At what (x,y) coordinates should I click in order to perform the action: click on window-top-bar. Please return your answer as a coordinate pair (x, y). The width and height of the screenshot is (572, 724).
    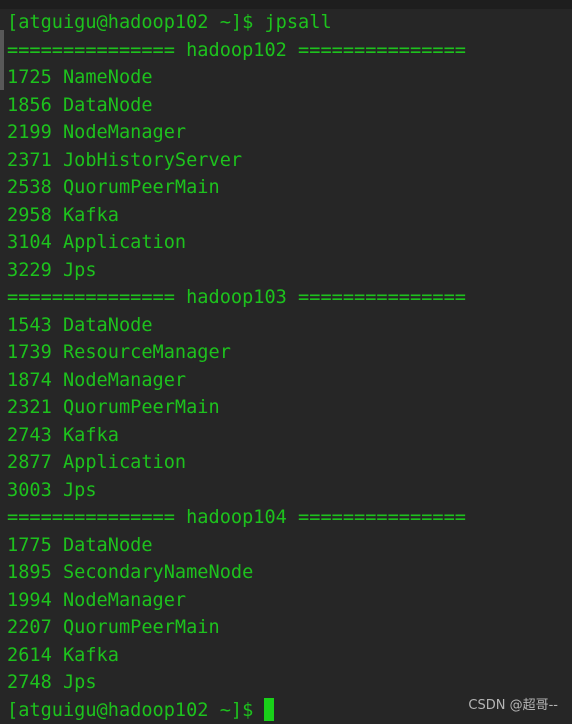
    Looking at the image, I should click on (286, 4).